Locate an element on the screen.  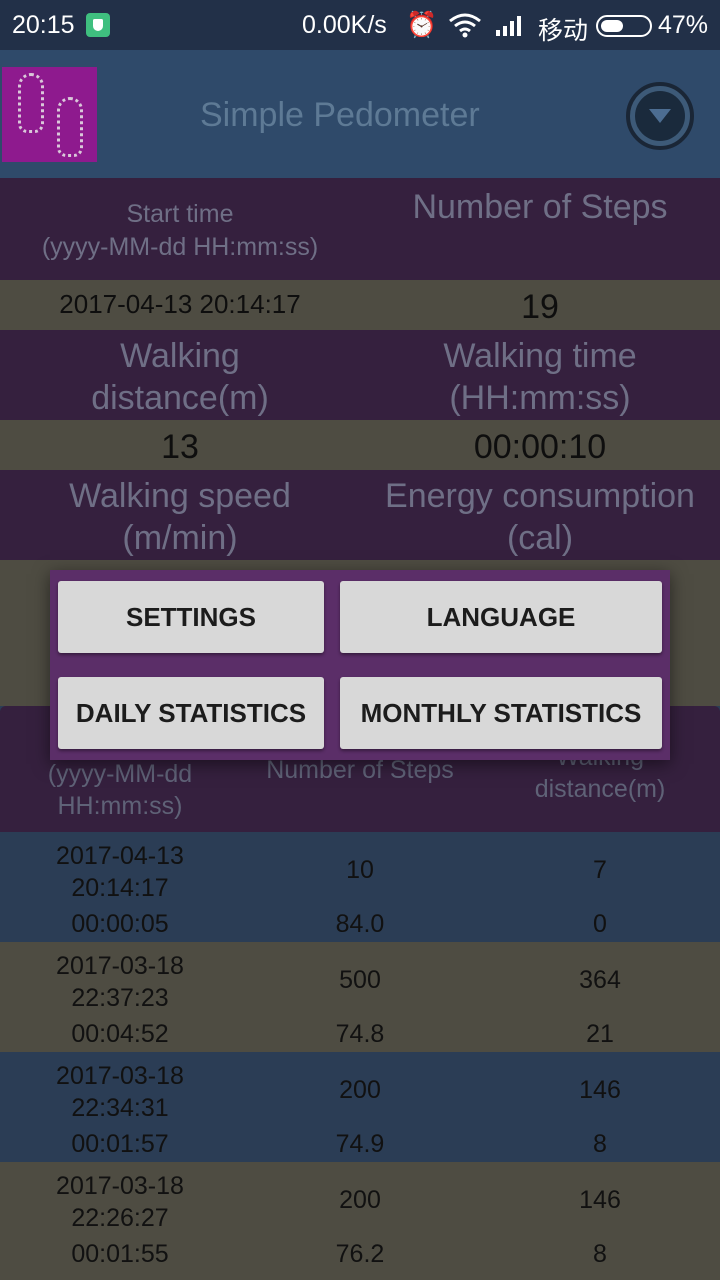
alarm-icon: ⏰ is located at coordinates (422, 25).